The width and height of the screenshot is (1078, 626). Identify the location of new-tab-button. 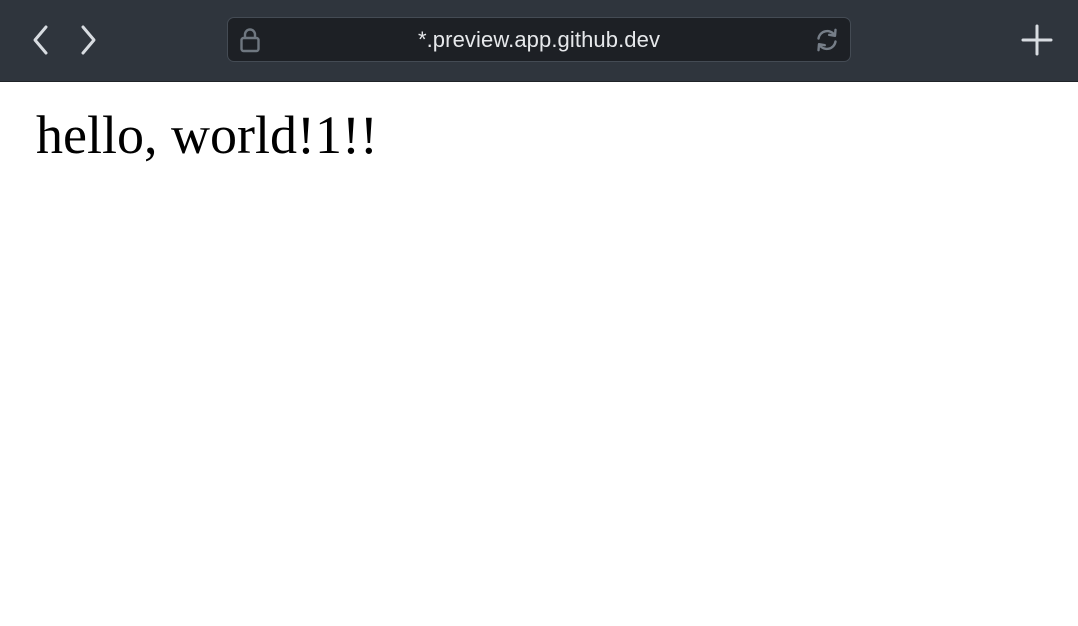
(1037, 40).